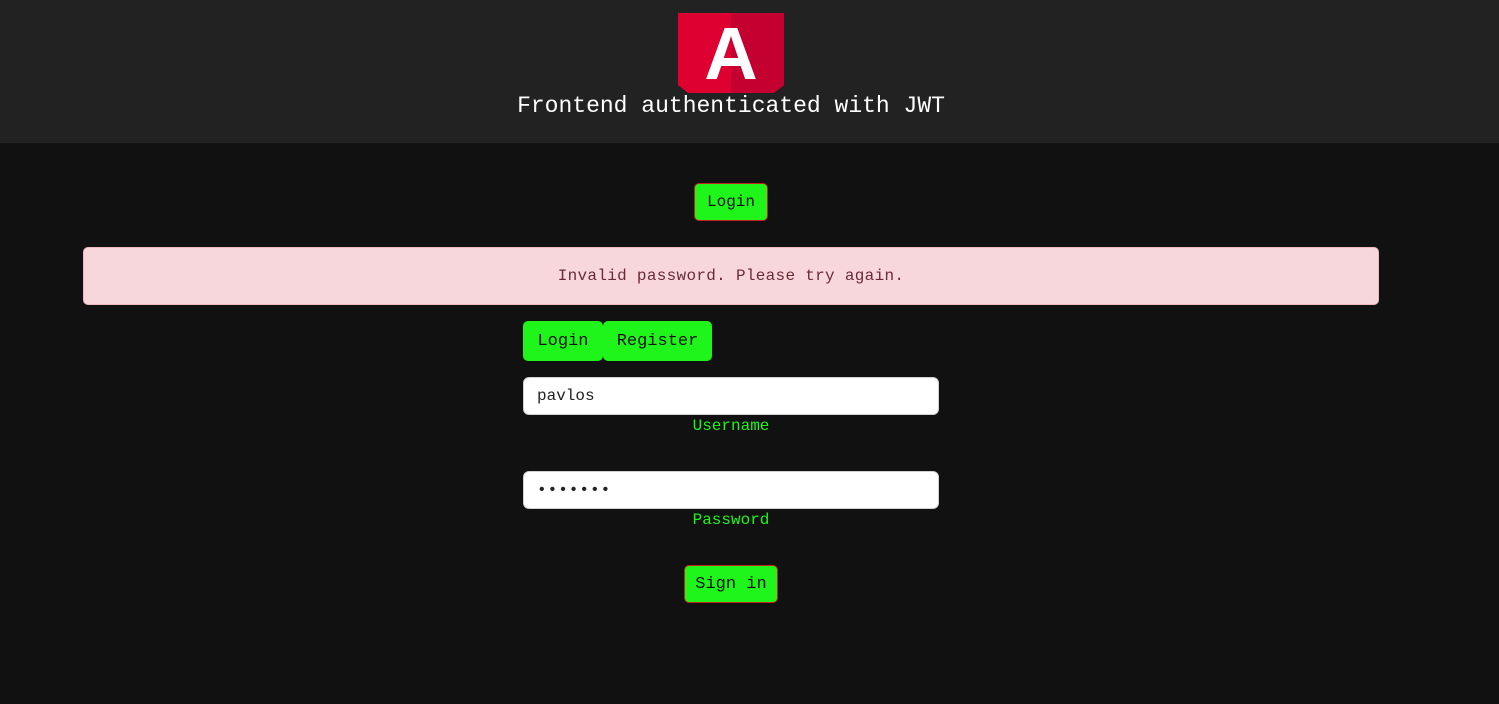 This screenshot has height=704, width=1499. Describe the element at coordinates (731, 202) in the screenshot. I see `nav-login-button: Login` at that location.